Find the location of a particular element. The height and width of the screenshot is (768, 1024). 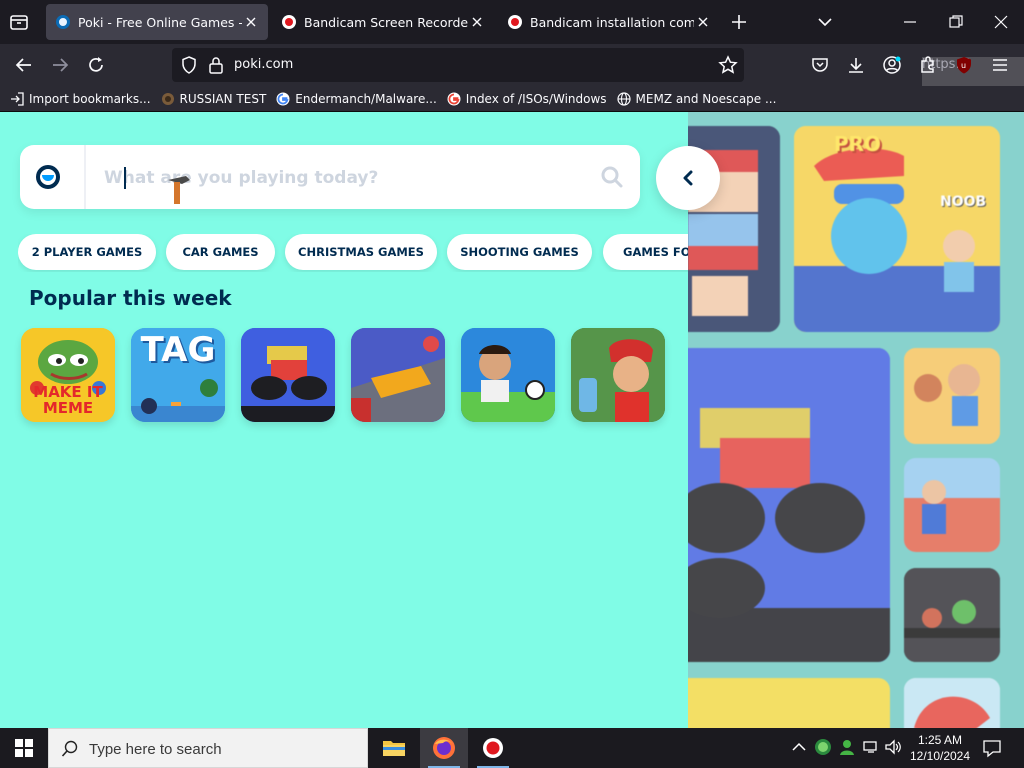

start-button is located at coordinates (24, 748).